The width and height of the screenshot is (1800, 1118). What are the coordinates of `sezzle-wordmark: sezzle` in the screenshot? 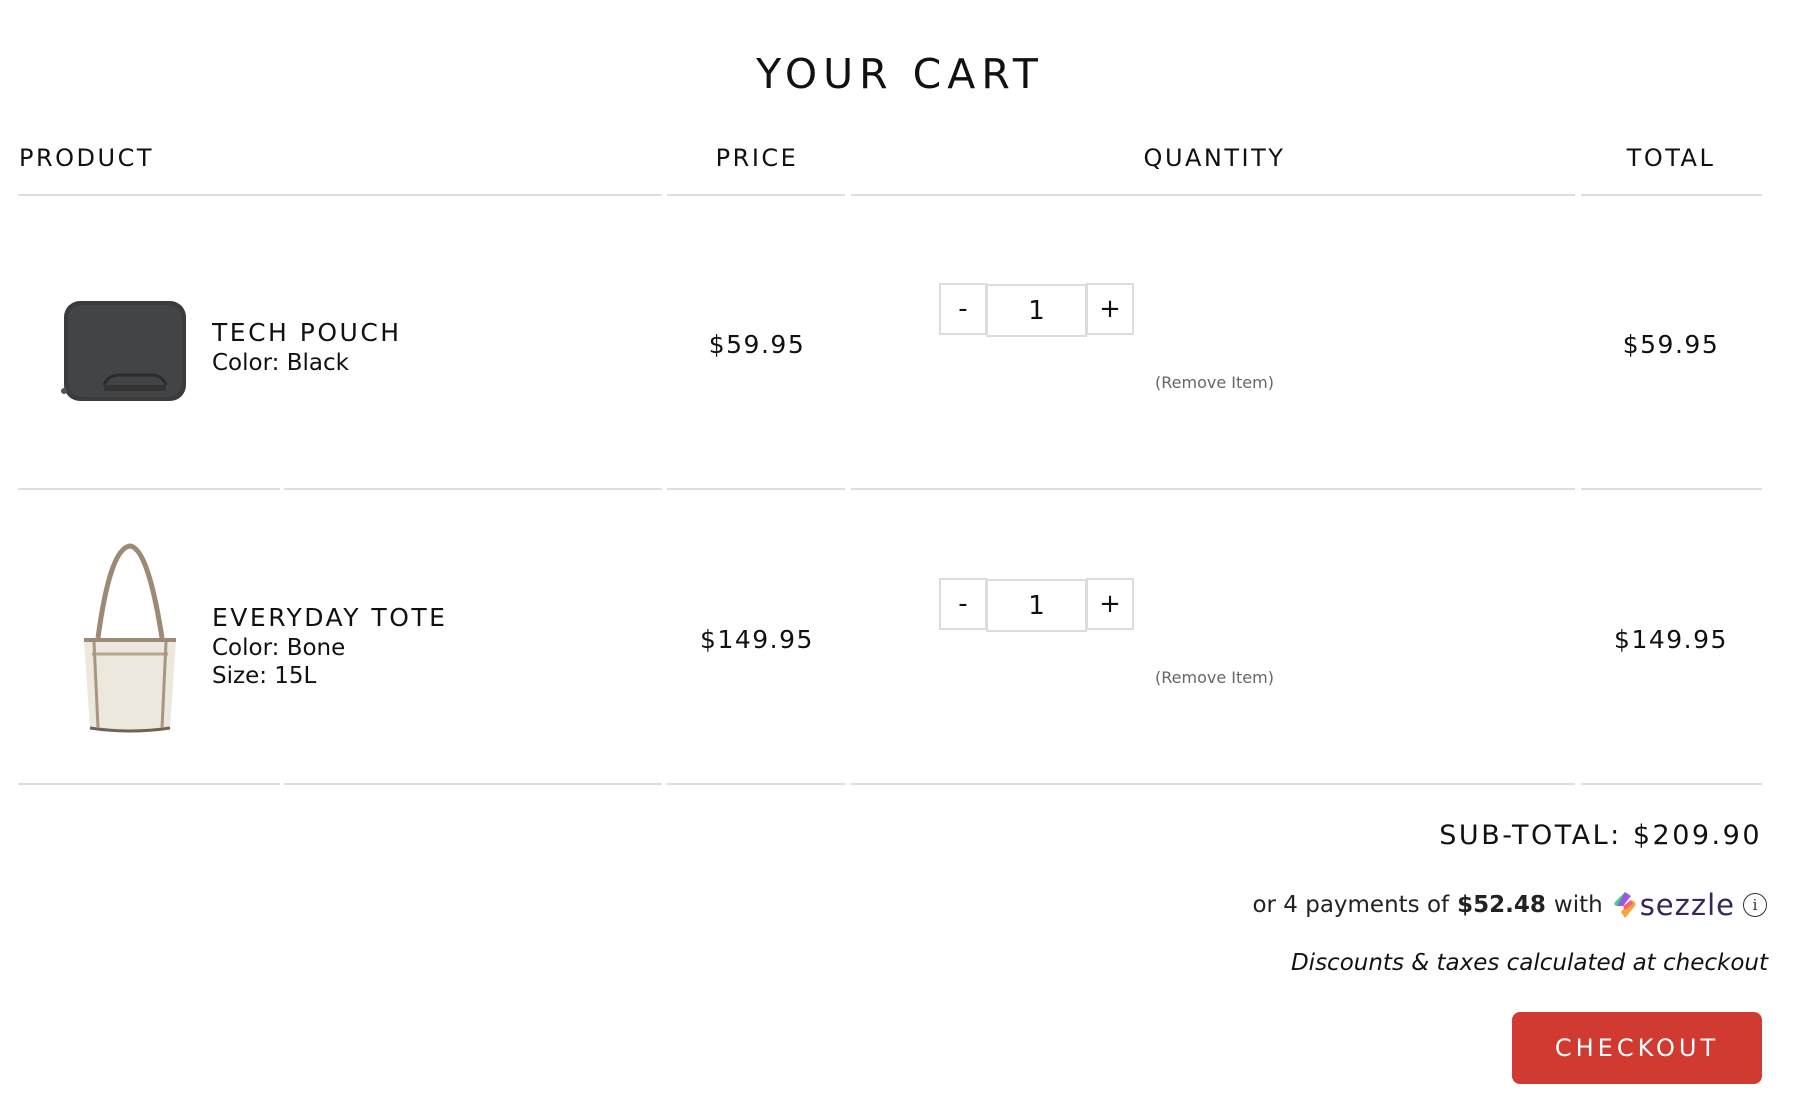 It's located at (1687, 905).